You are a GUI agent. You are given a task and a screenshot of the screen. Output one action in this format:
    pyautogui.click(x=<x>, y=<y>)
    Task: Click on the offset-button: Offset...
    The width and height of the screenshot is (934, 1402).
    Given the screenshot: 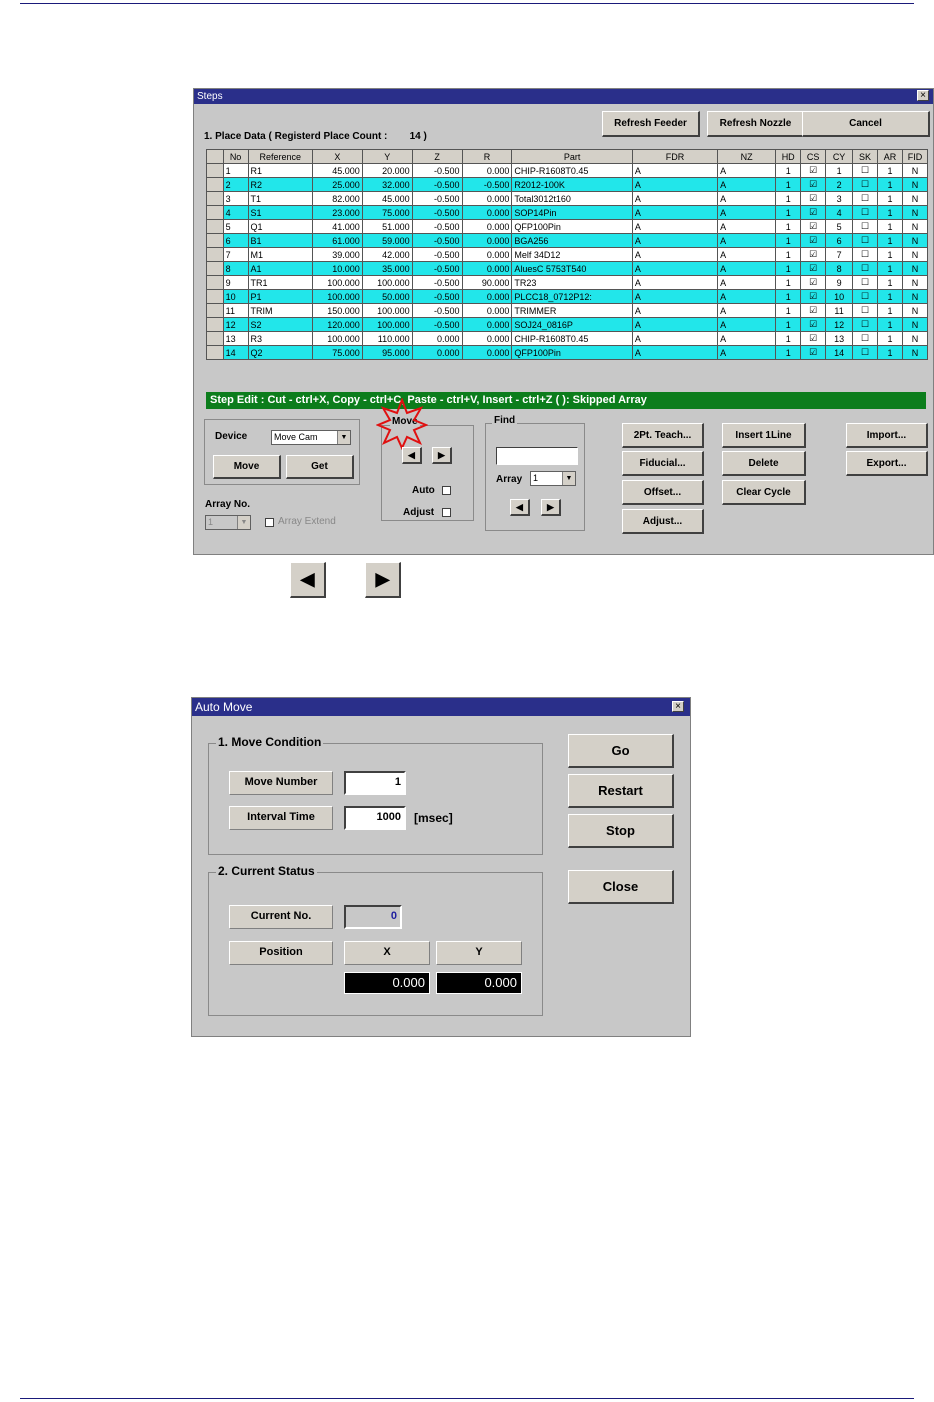 What is the action you would take?
    pyautogui.click(x=663, y=492)
    